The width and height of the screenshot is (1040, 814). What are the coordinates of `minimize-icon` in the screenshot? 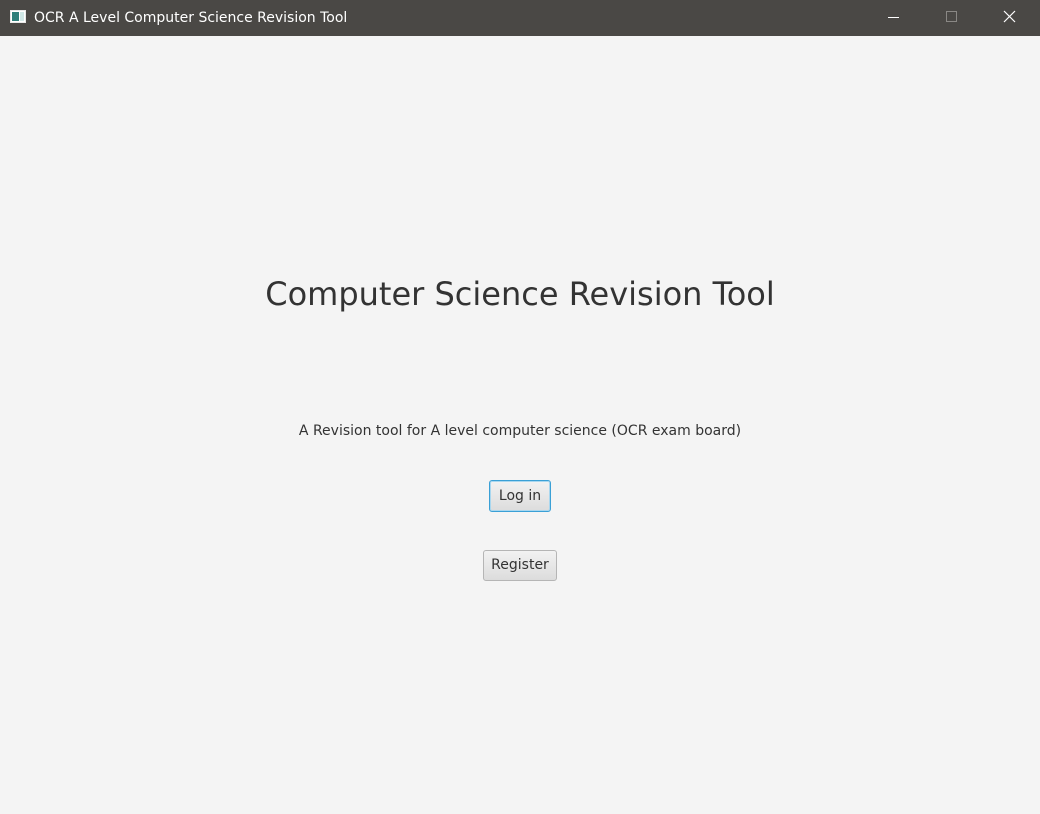 It's located at (893, 17).